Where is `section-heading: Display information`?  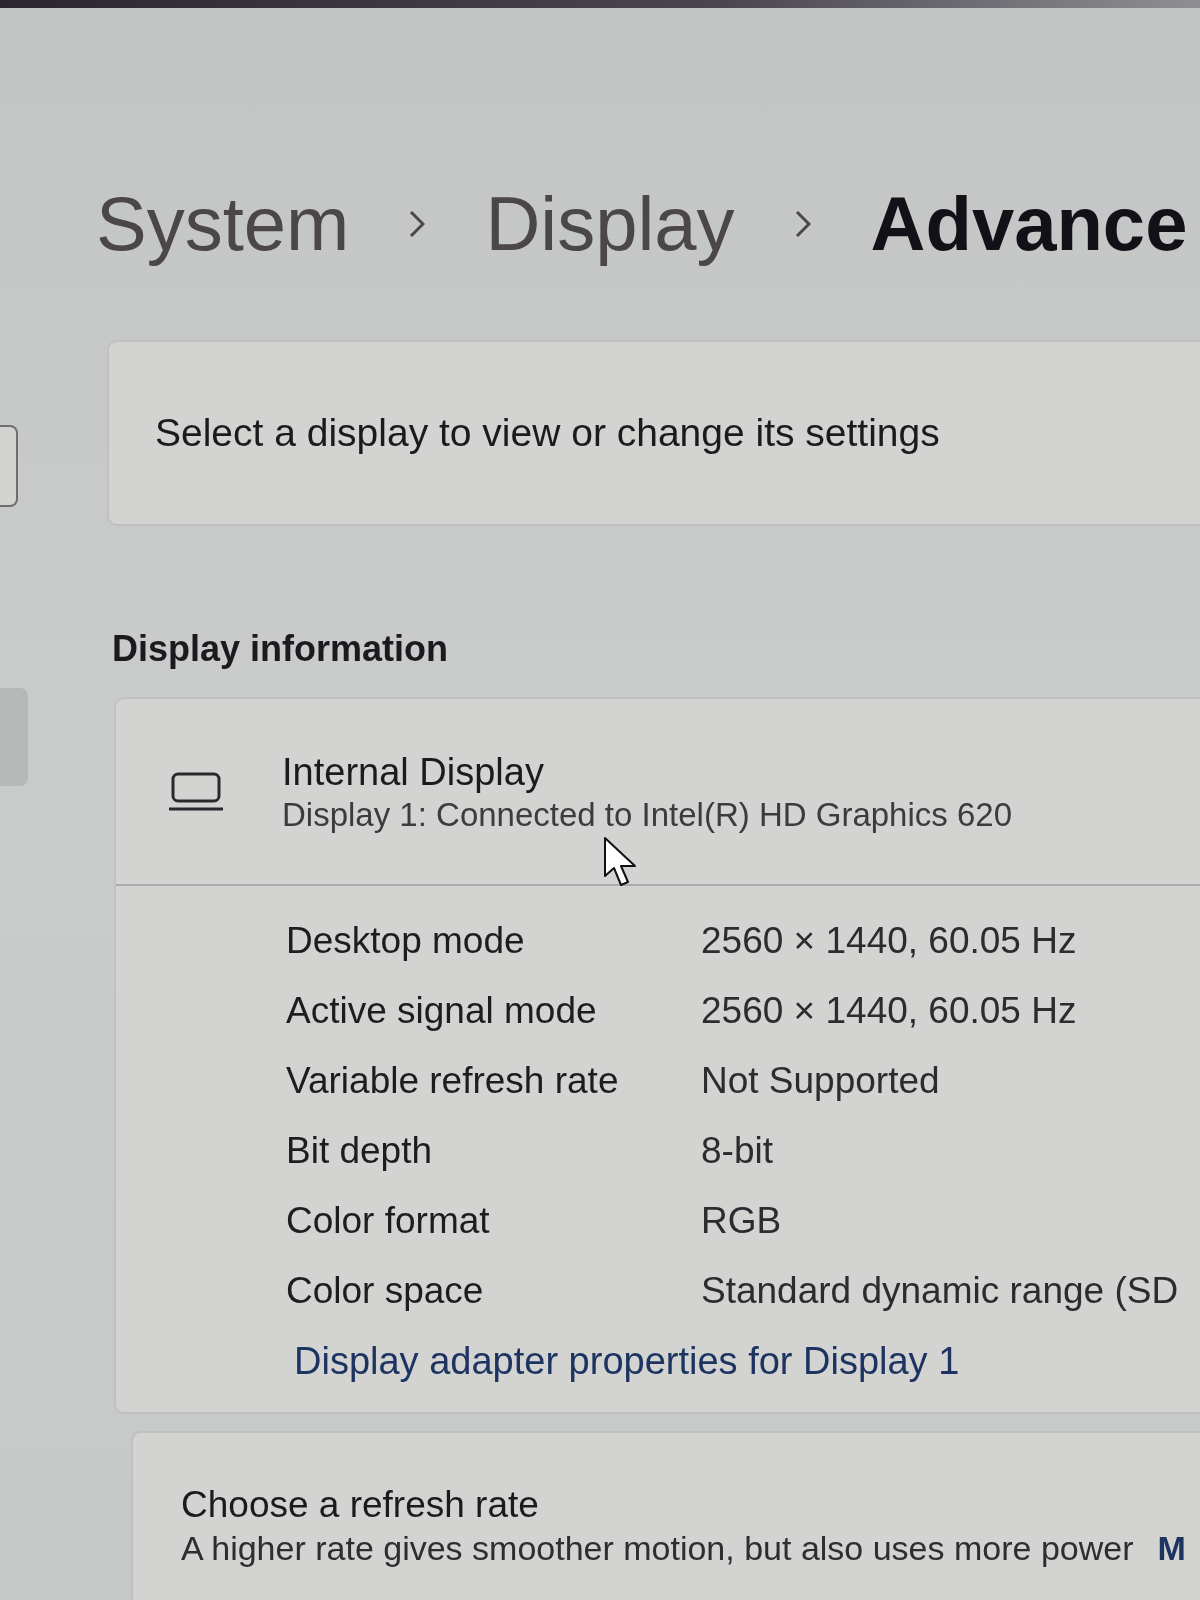 section-heading: Display information is located at coordinates (280, 649).